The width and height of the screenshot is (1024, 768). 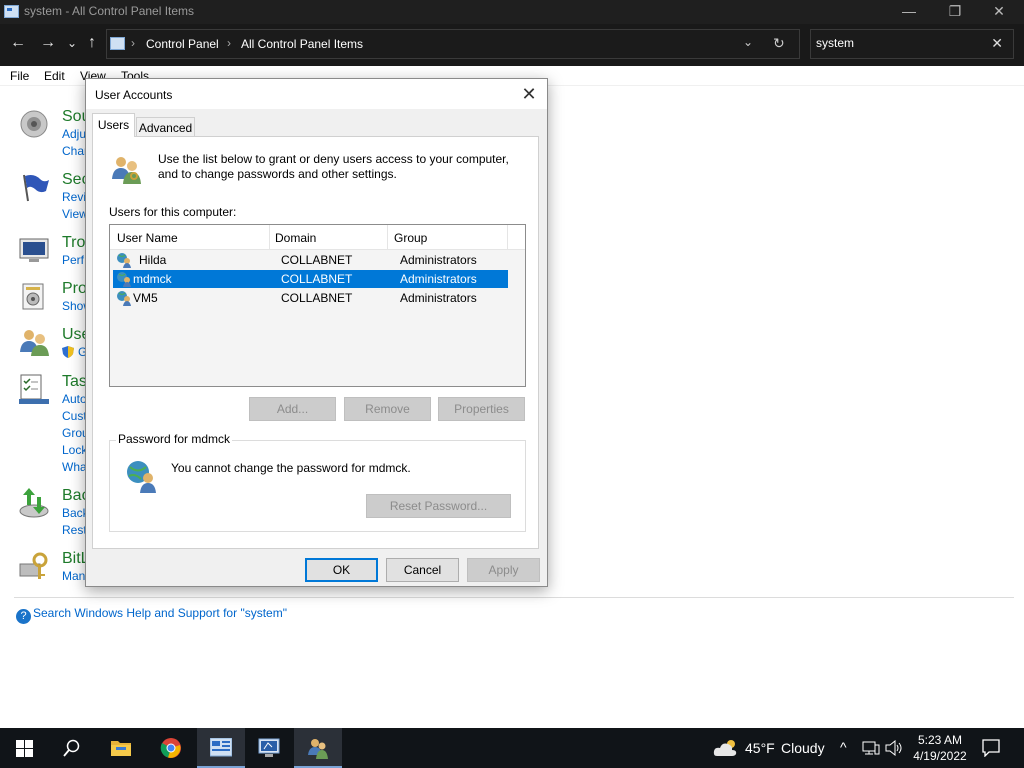 I want to click on user-row: VM5 COLLABNET Administrators, so click(x=310, y=298).